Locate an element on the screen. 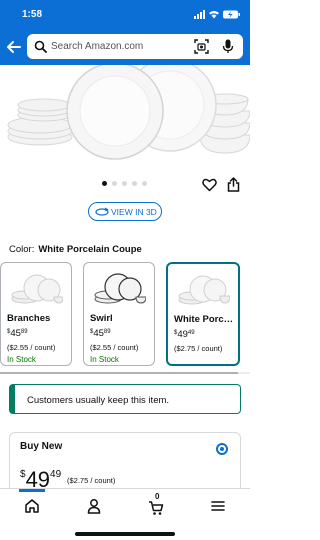  status-time: 1:58 is located at coordinates (32, 14).